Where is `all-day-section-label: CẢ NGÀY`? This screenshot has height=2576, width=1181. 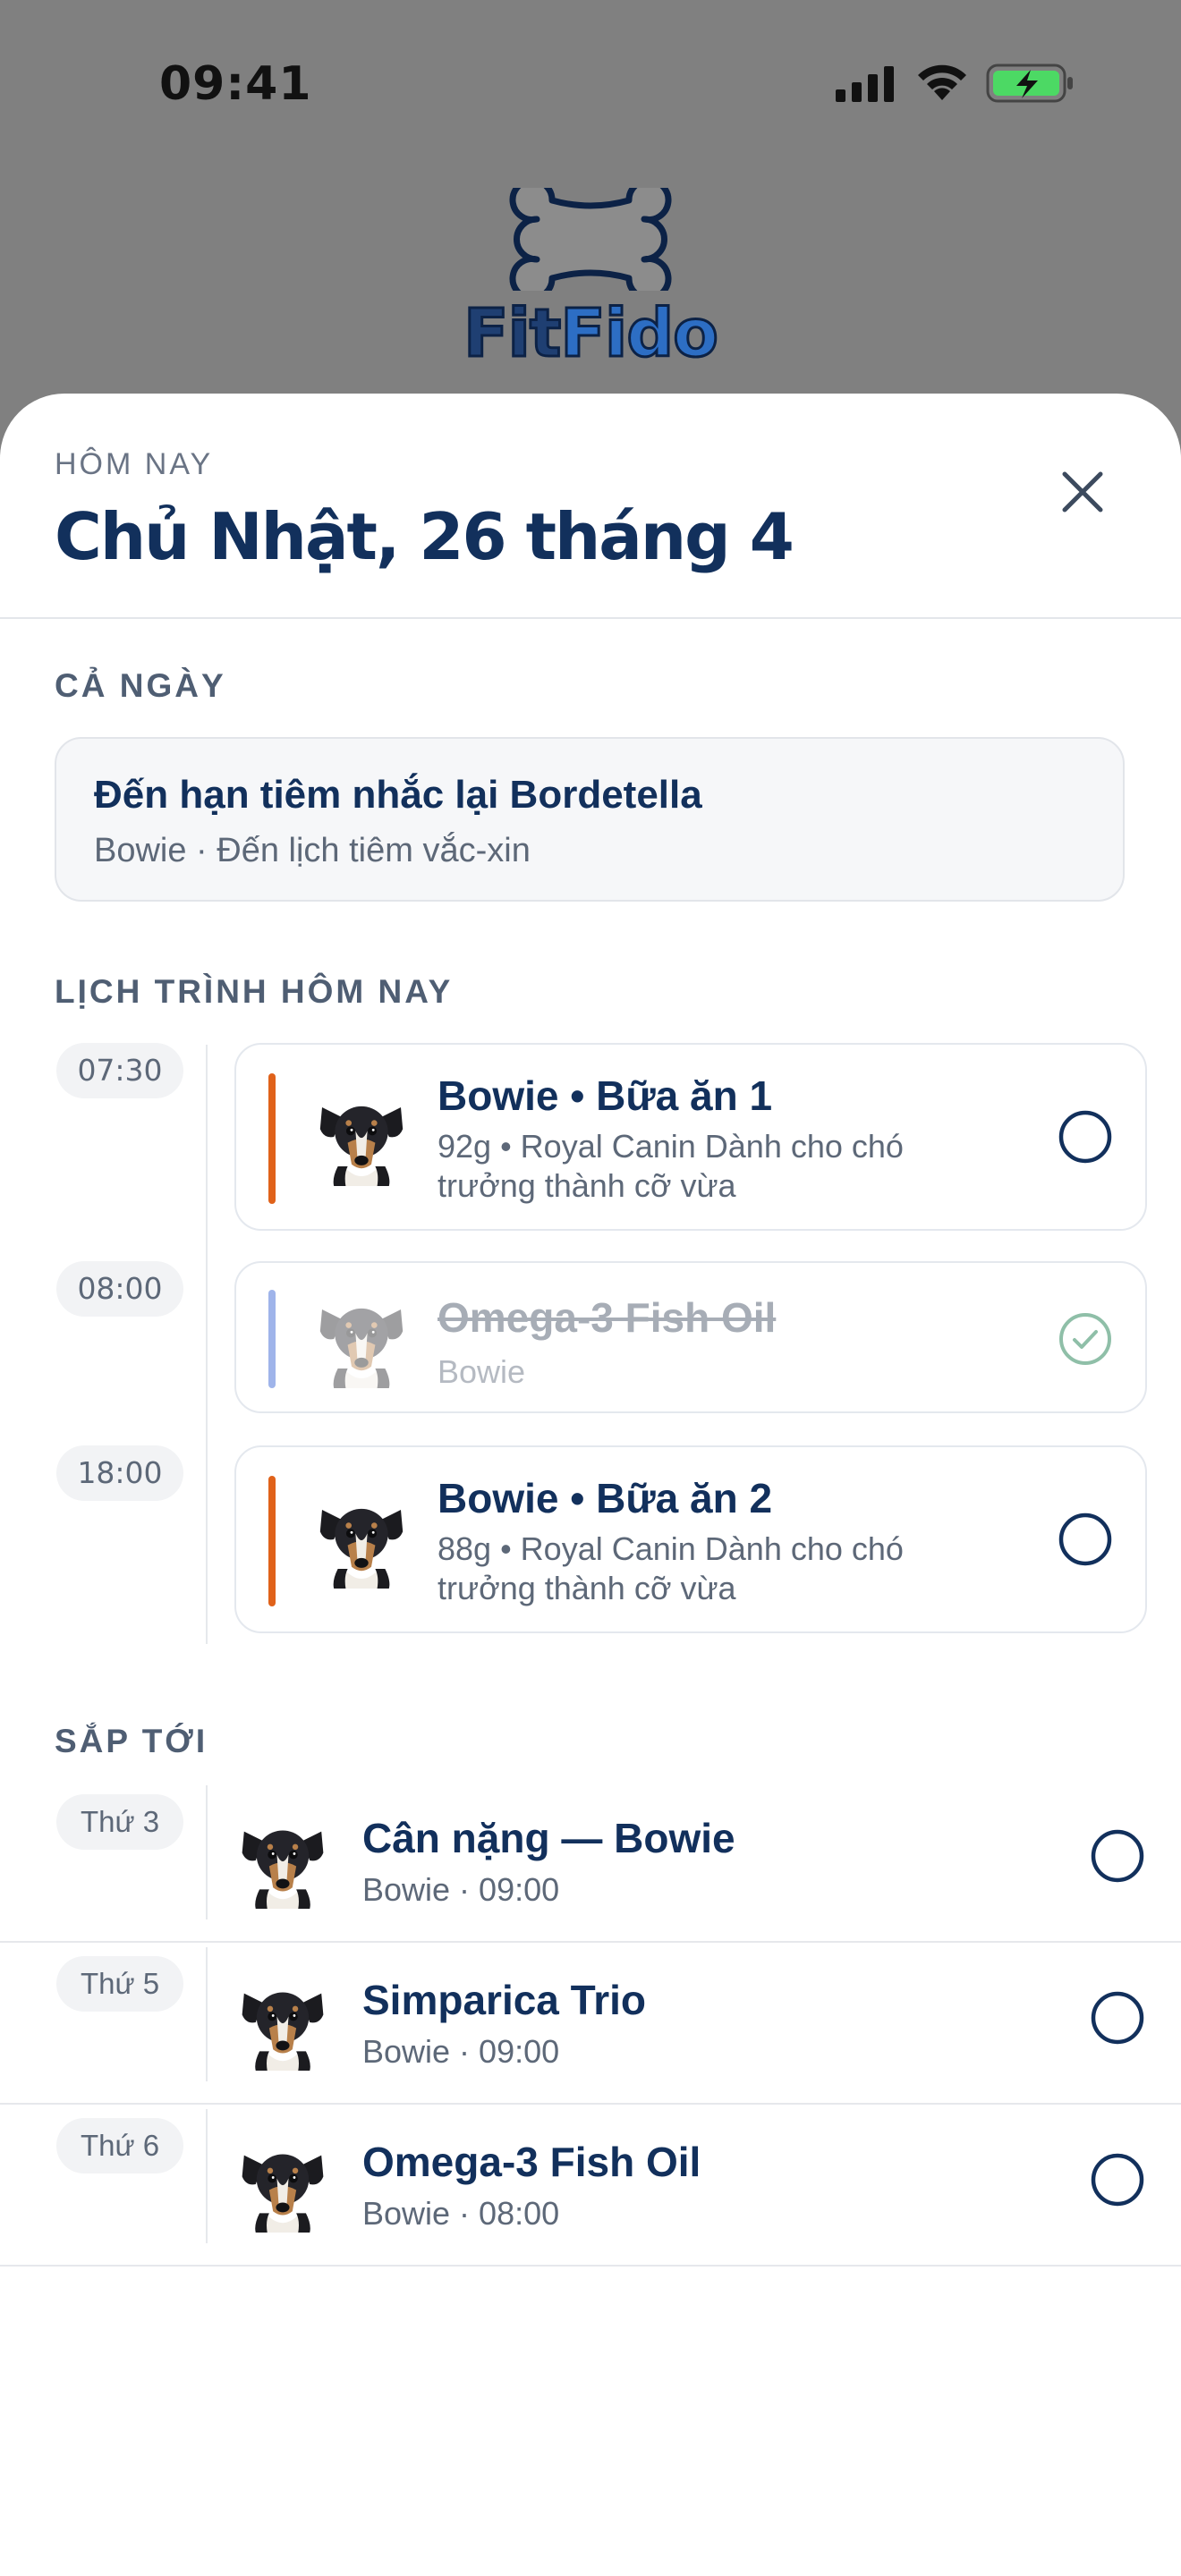 all-day-section-label: CẢ NGÀY is located at coordinates (140, 685).